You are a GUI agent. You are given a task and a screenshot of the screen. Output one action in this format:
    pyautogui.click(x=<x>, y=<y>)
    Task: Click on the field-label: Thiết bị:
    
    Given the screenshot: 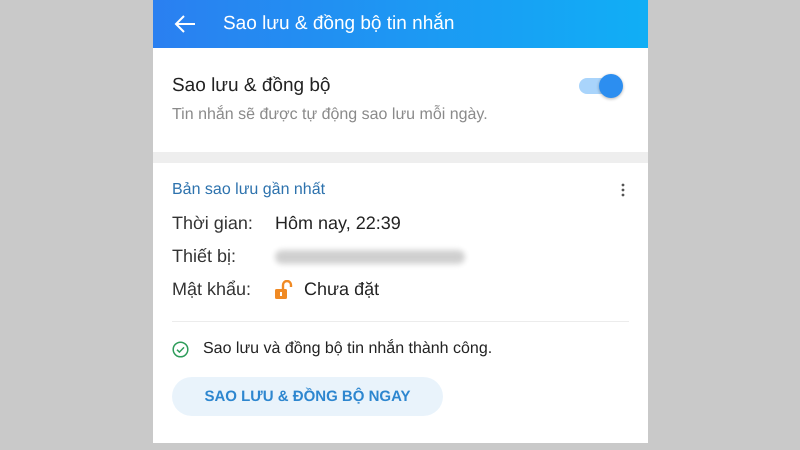 What is the action you would take?
    pyautogui.click(x=205, y=256)
    